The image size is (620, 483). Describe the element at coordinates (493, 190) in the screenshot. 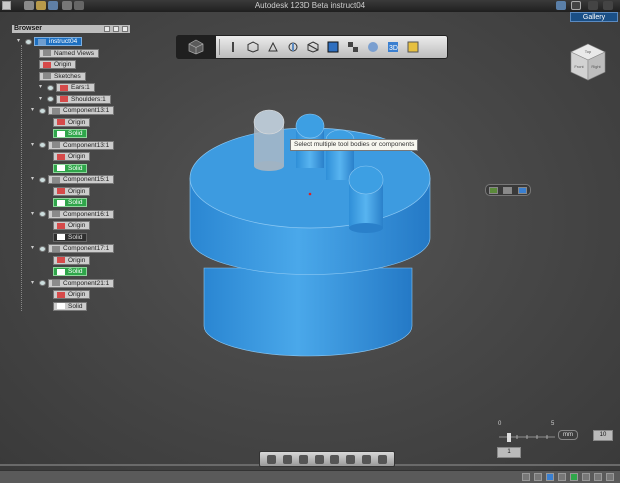

I see `select-body-icon` at that location.